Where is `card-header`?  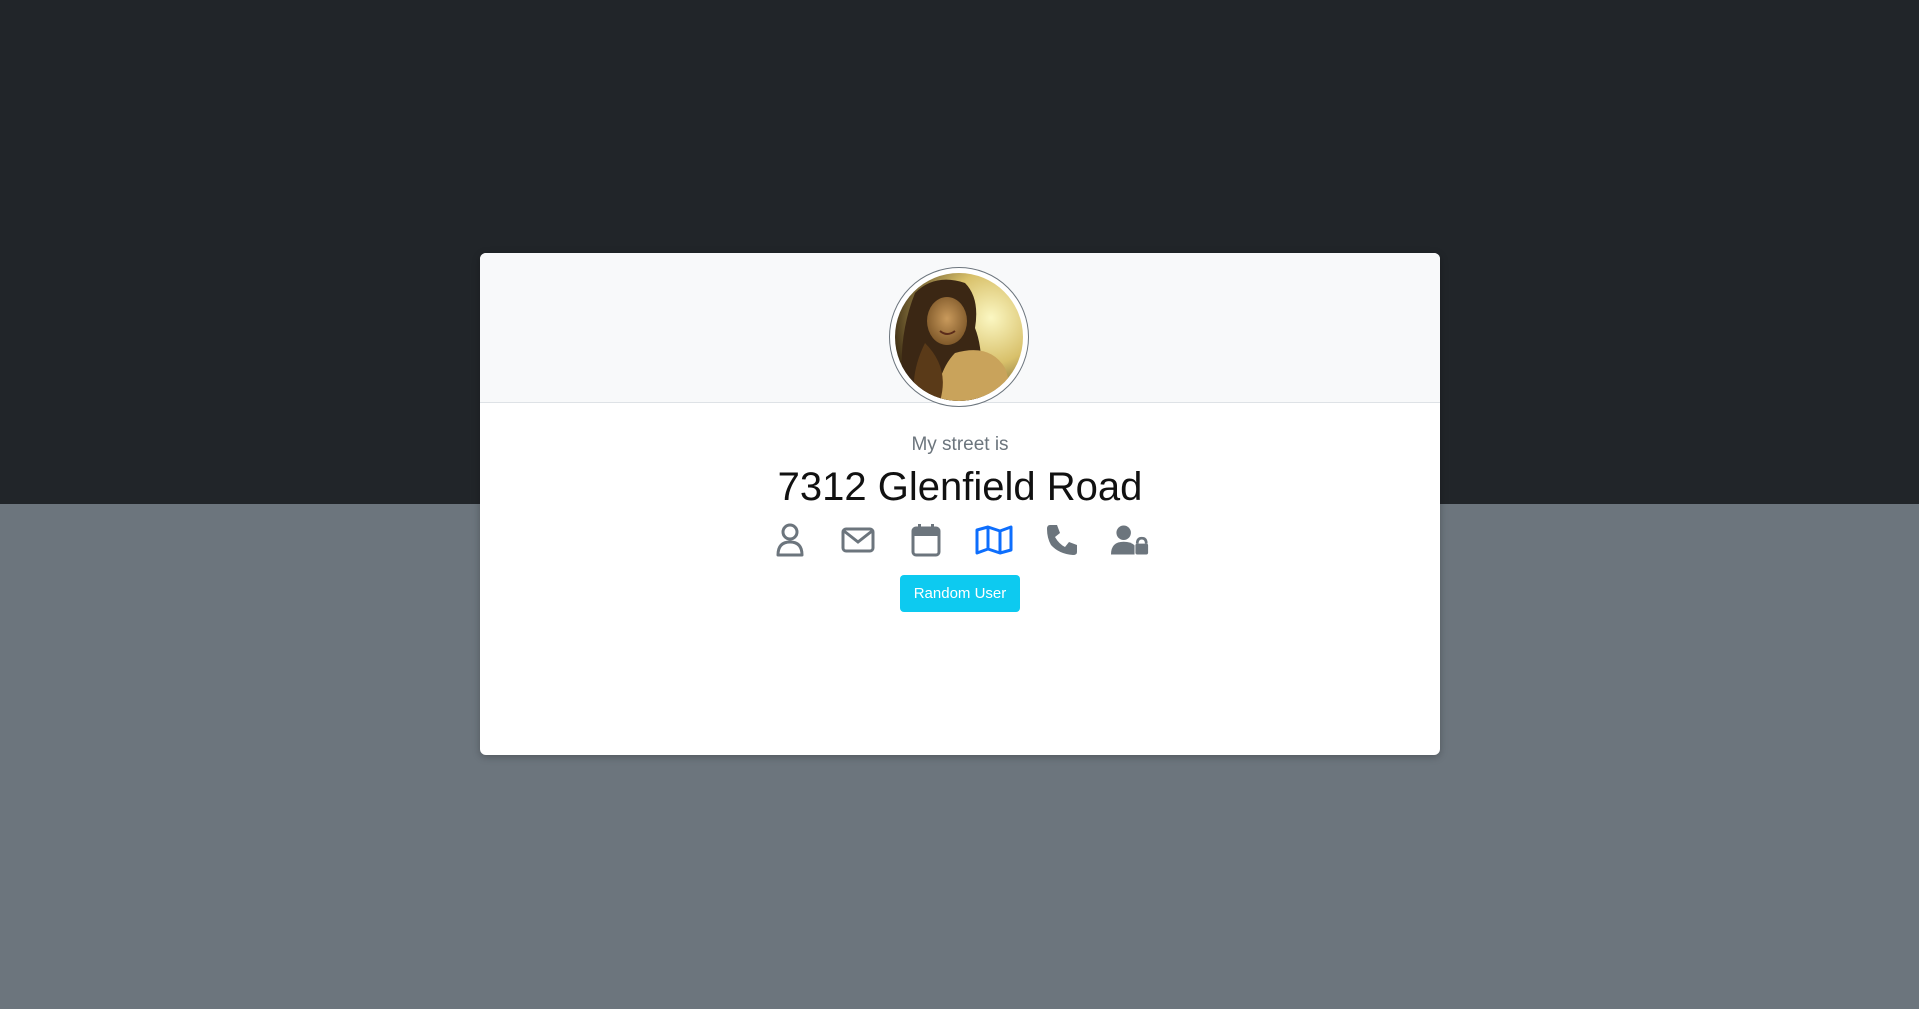 card-header is located at coordinates (960, 330).